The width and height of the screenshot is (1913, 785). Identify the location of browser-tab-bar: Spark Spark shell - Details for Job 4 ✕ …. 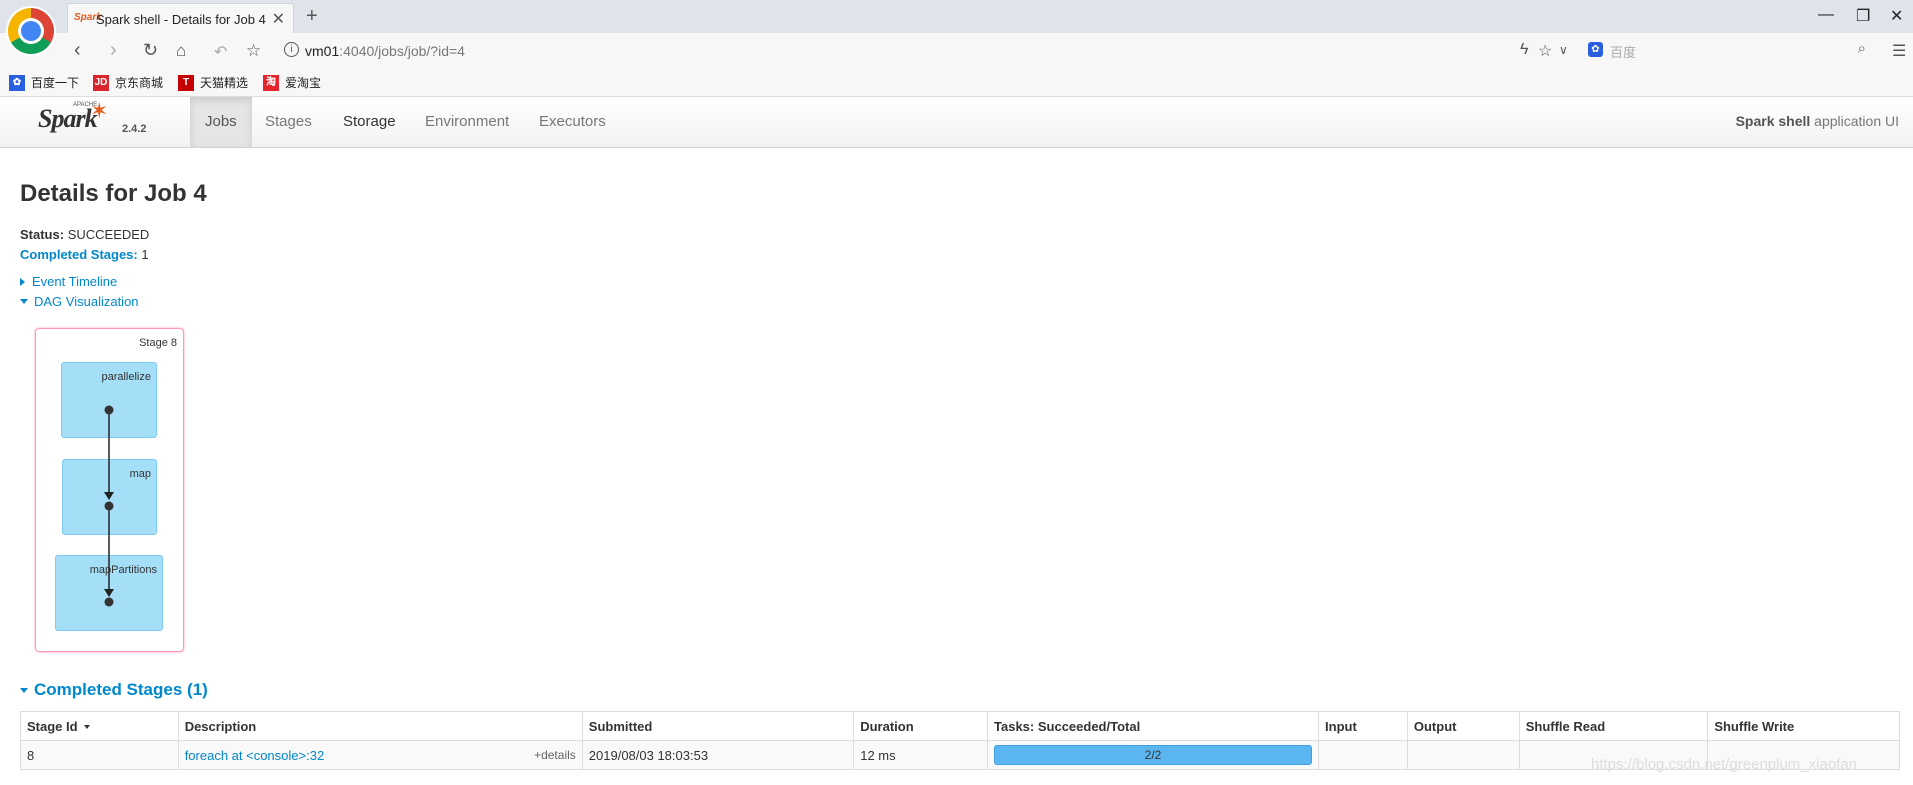
(956, 17).